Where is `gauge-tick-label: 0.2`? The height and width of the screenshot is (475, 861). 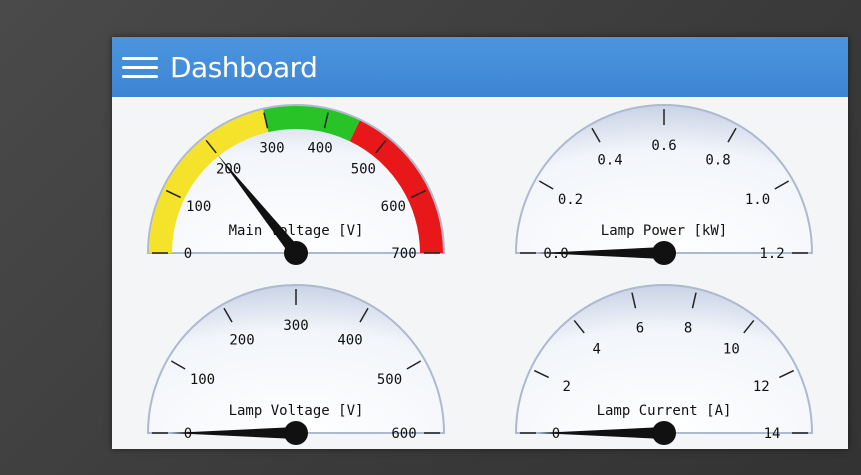 gauge-tick-label: 0.2 is located at coordinates (570, 200).